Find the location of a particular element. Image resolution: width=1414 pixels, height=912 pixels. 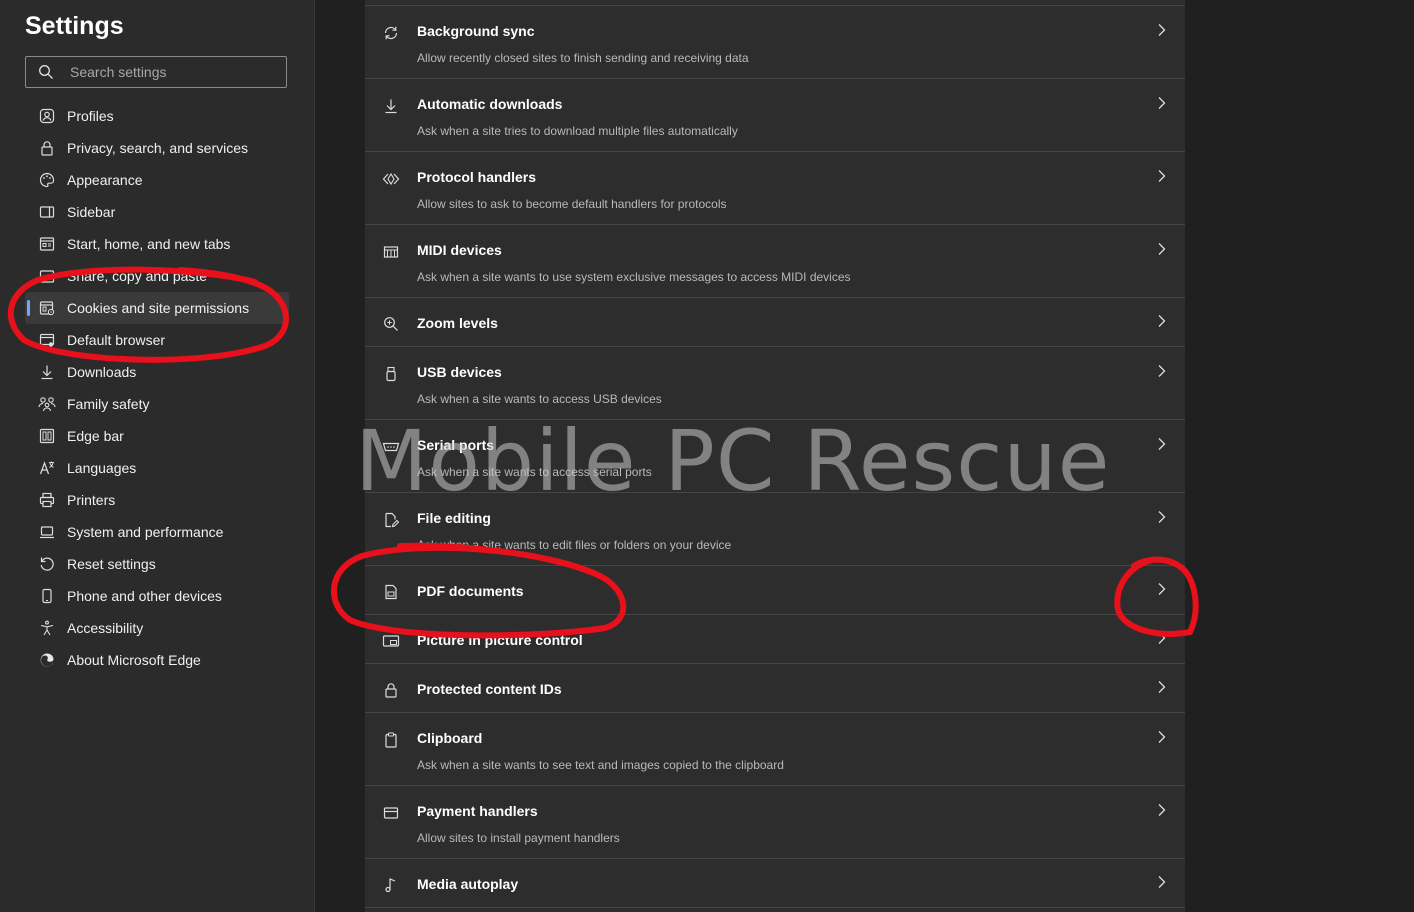

edge-logo-icon is located at coordinates (47, 660).